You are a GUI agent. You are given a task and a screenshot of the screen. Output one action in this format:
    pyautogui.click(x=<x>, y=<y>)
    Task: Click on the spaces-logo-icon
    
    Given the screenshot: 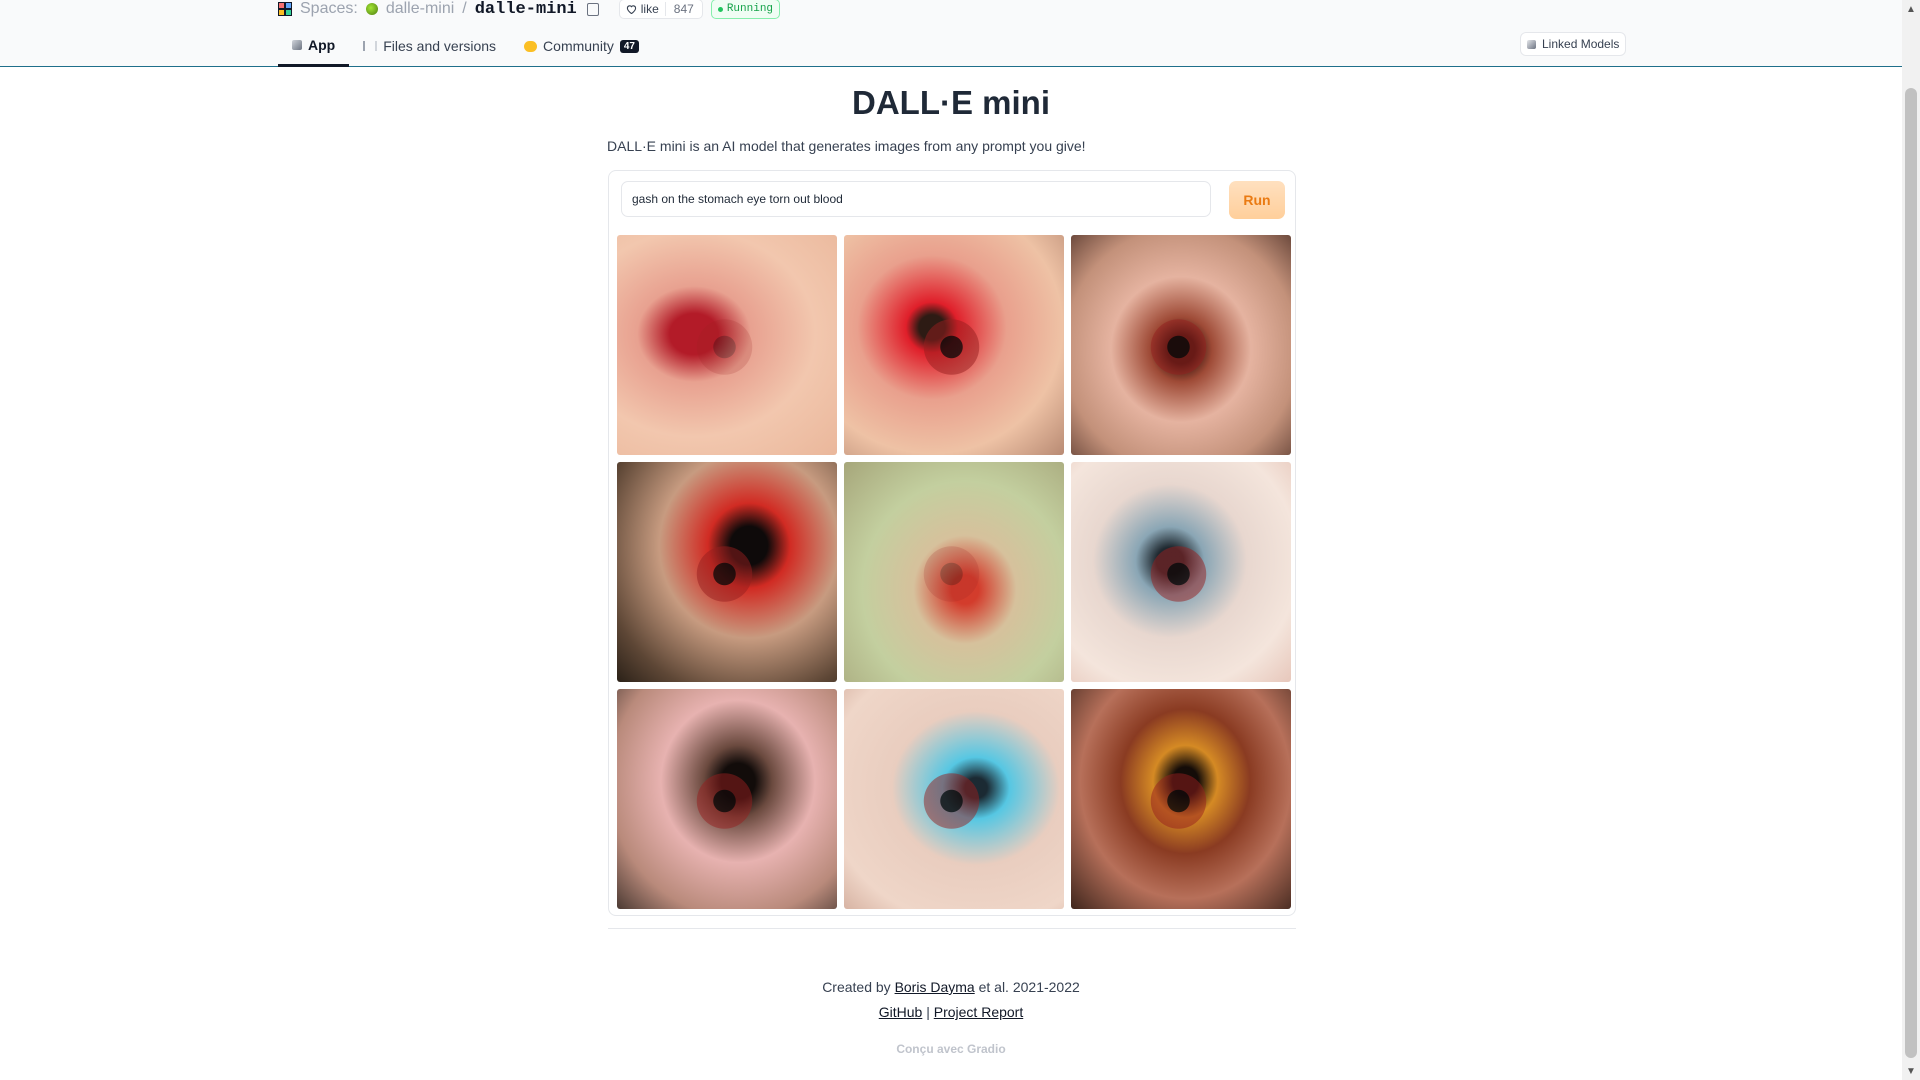 What is the action you would take?
    pyautogui.click(x=285, y=9)
    